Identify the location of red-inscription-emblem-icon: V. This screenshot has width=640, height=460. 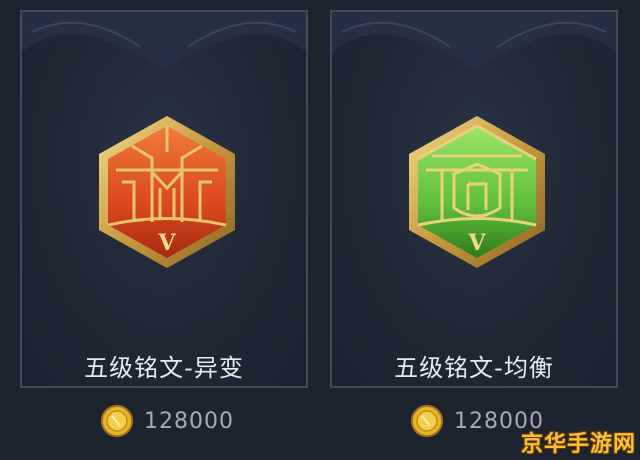
(167, 192).